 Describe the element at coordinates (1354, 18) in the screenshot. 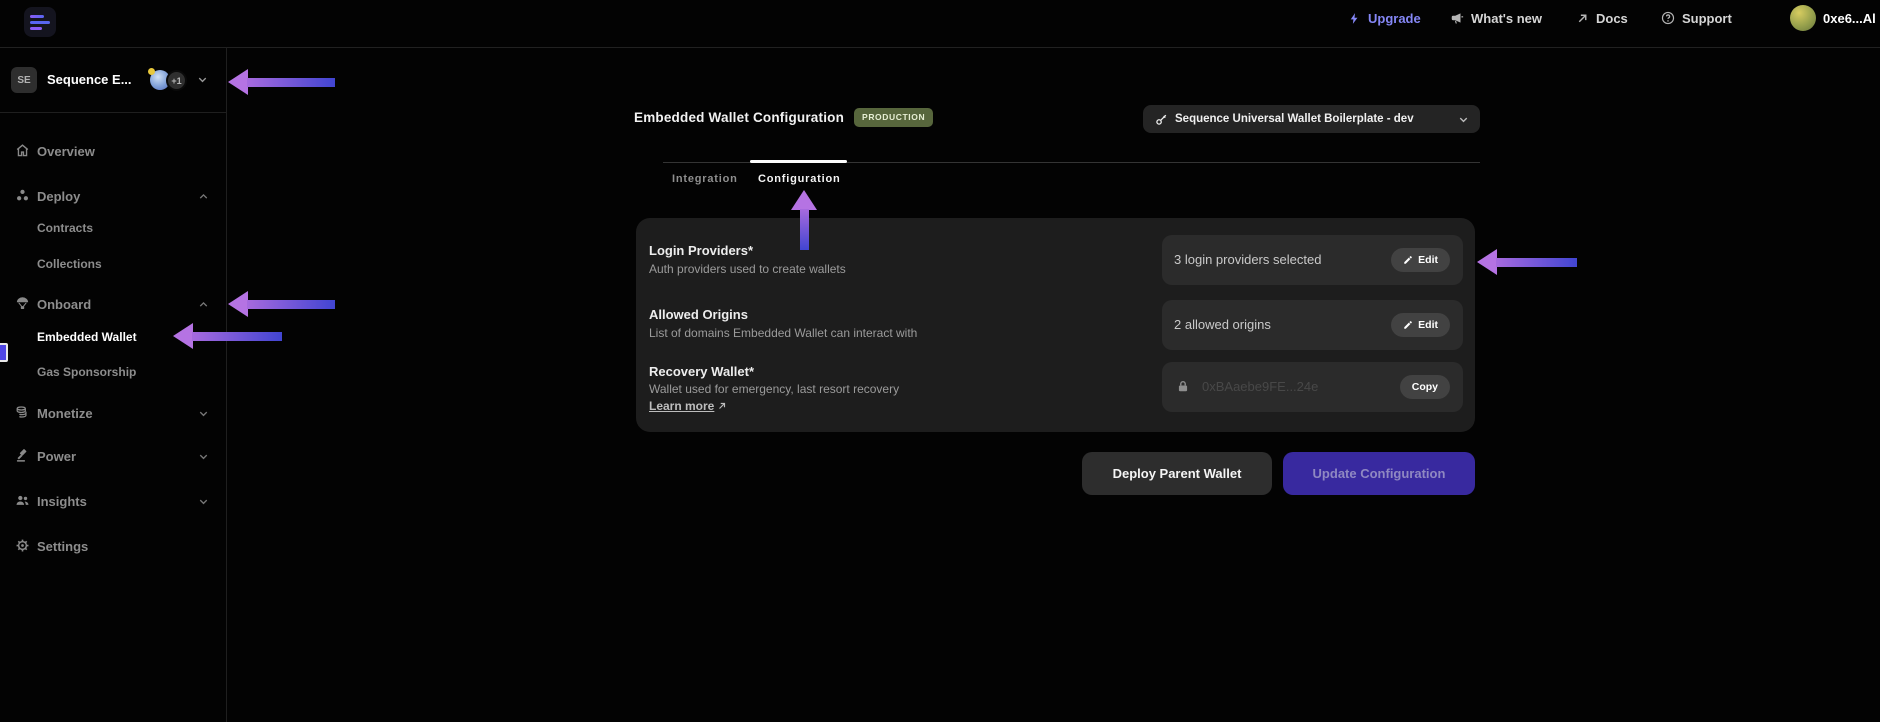

I see `bolt-icon` at that location.